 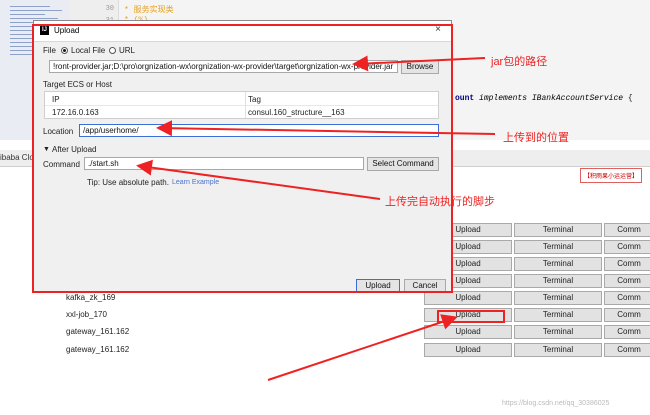 What do you see at coordinates (440, 202) in the screenshot?
I see `annotation-auto-script: 上传完自动执行的脚步` at bounding box center [440, 202].